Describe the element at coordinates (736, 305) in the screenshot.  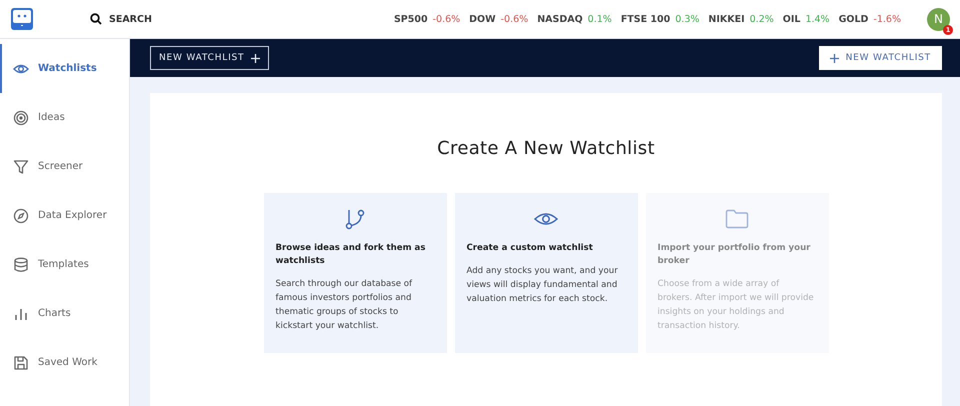
I see `card-description: Choose from a wide array of brokers. After import we will provide insights on your holdings and transaction history.` at that location.